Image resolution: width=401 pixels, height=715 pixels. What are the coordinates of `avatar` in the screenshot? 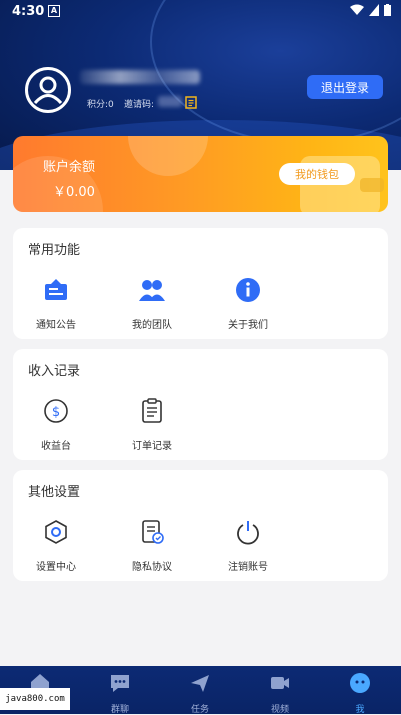 It's located at (48, 90).